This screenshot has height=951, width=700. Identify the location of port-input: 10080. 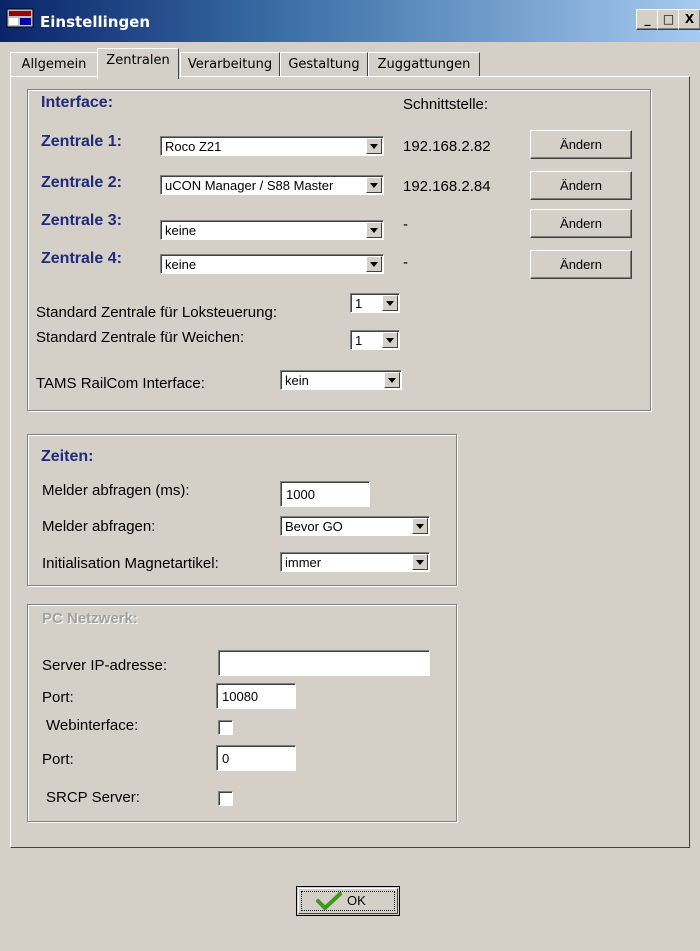
(256, 696).